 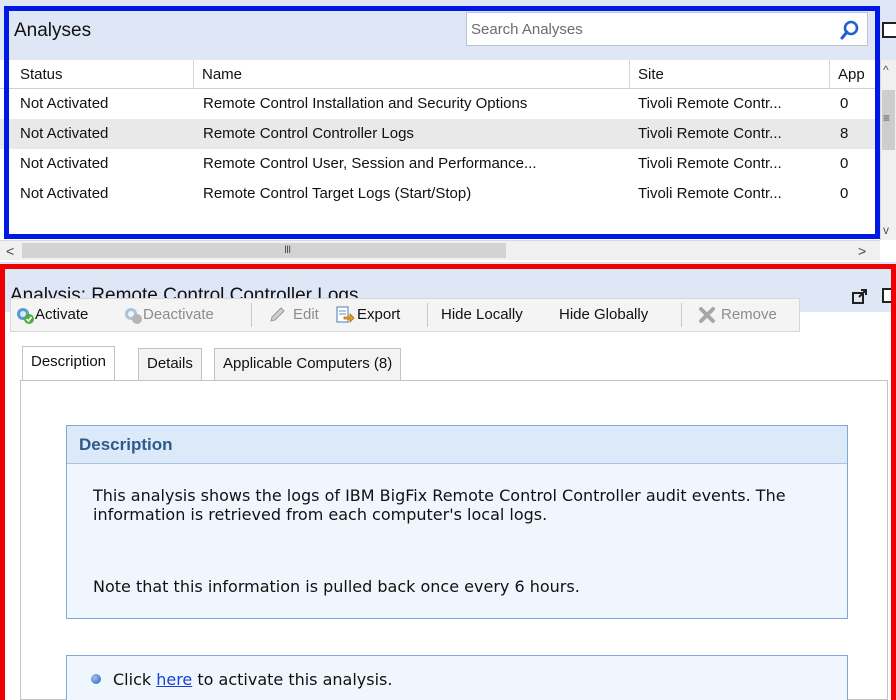 I want to click on popout-icon, so click(x=860, y=296).